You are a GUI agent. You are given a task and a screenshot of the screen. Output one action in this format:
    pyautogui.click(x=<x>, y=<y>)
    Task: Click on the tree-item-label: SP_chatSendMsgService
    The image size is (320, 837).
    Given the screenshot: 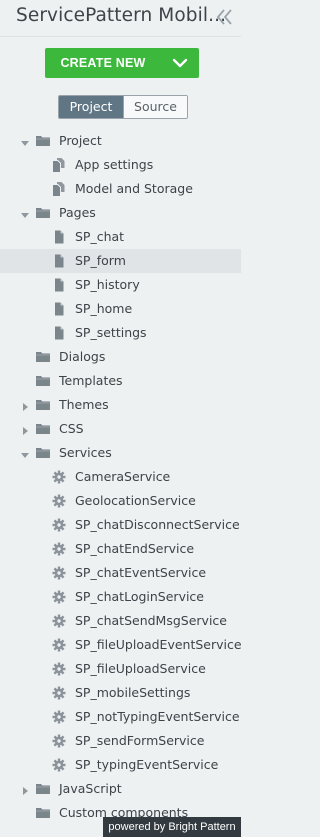 What is the action you would take?
    pyautogui.click(x=151, y=620)
    